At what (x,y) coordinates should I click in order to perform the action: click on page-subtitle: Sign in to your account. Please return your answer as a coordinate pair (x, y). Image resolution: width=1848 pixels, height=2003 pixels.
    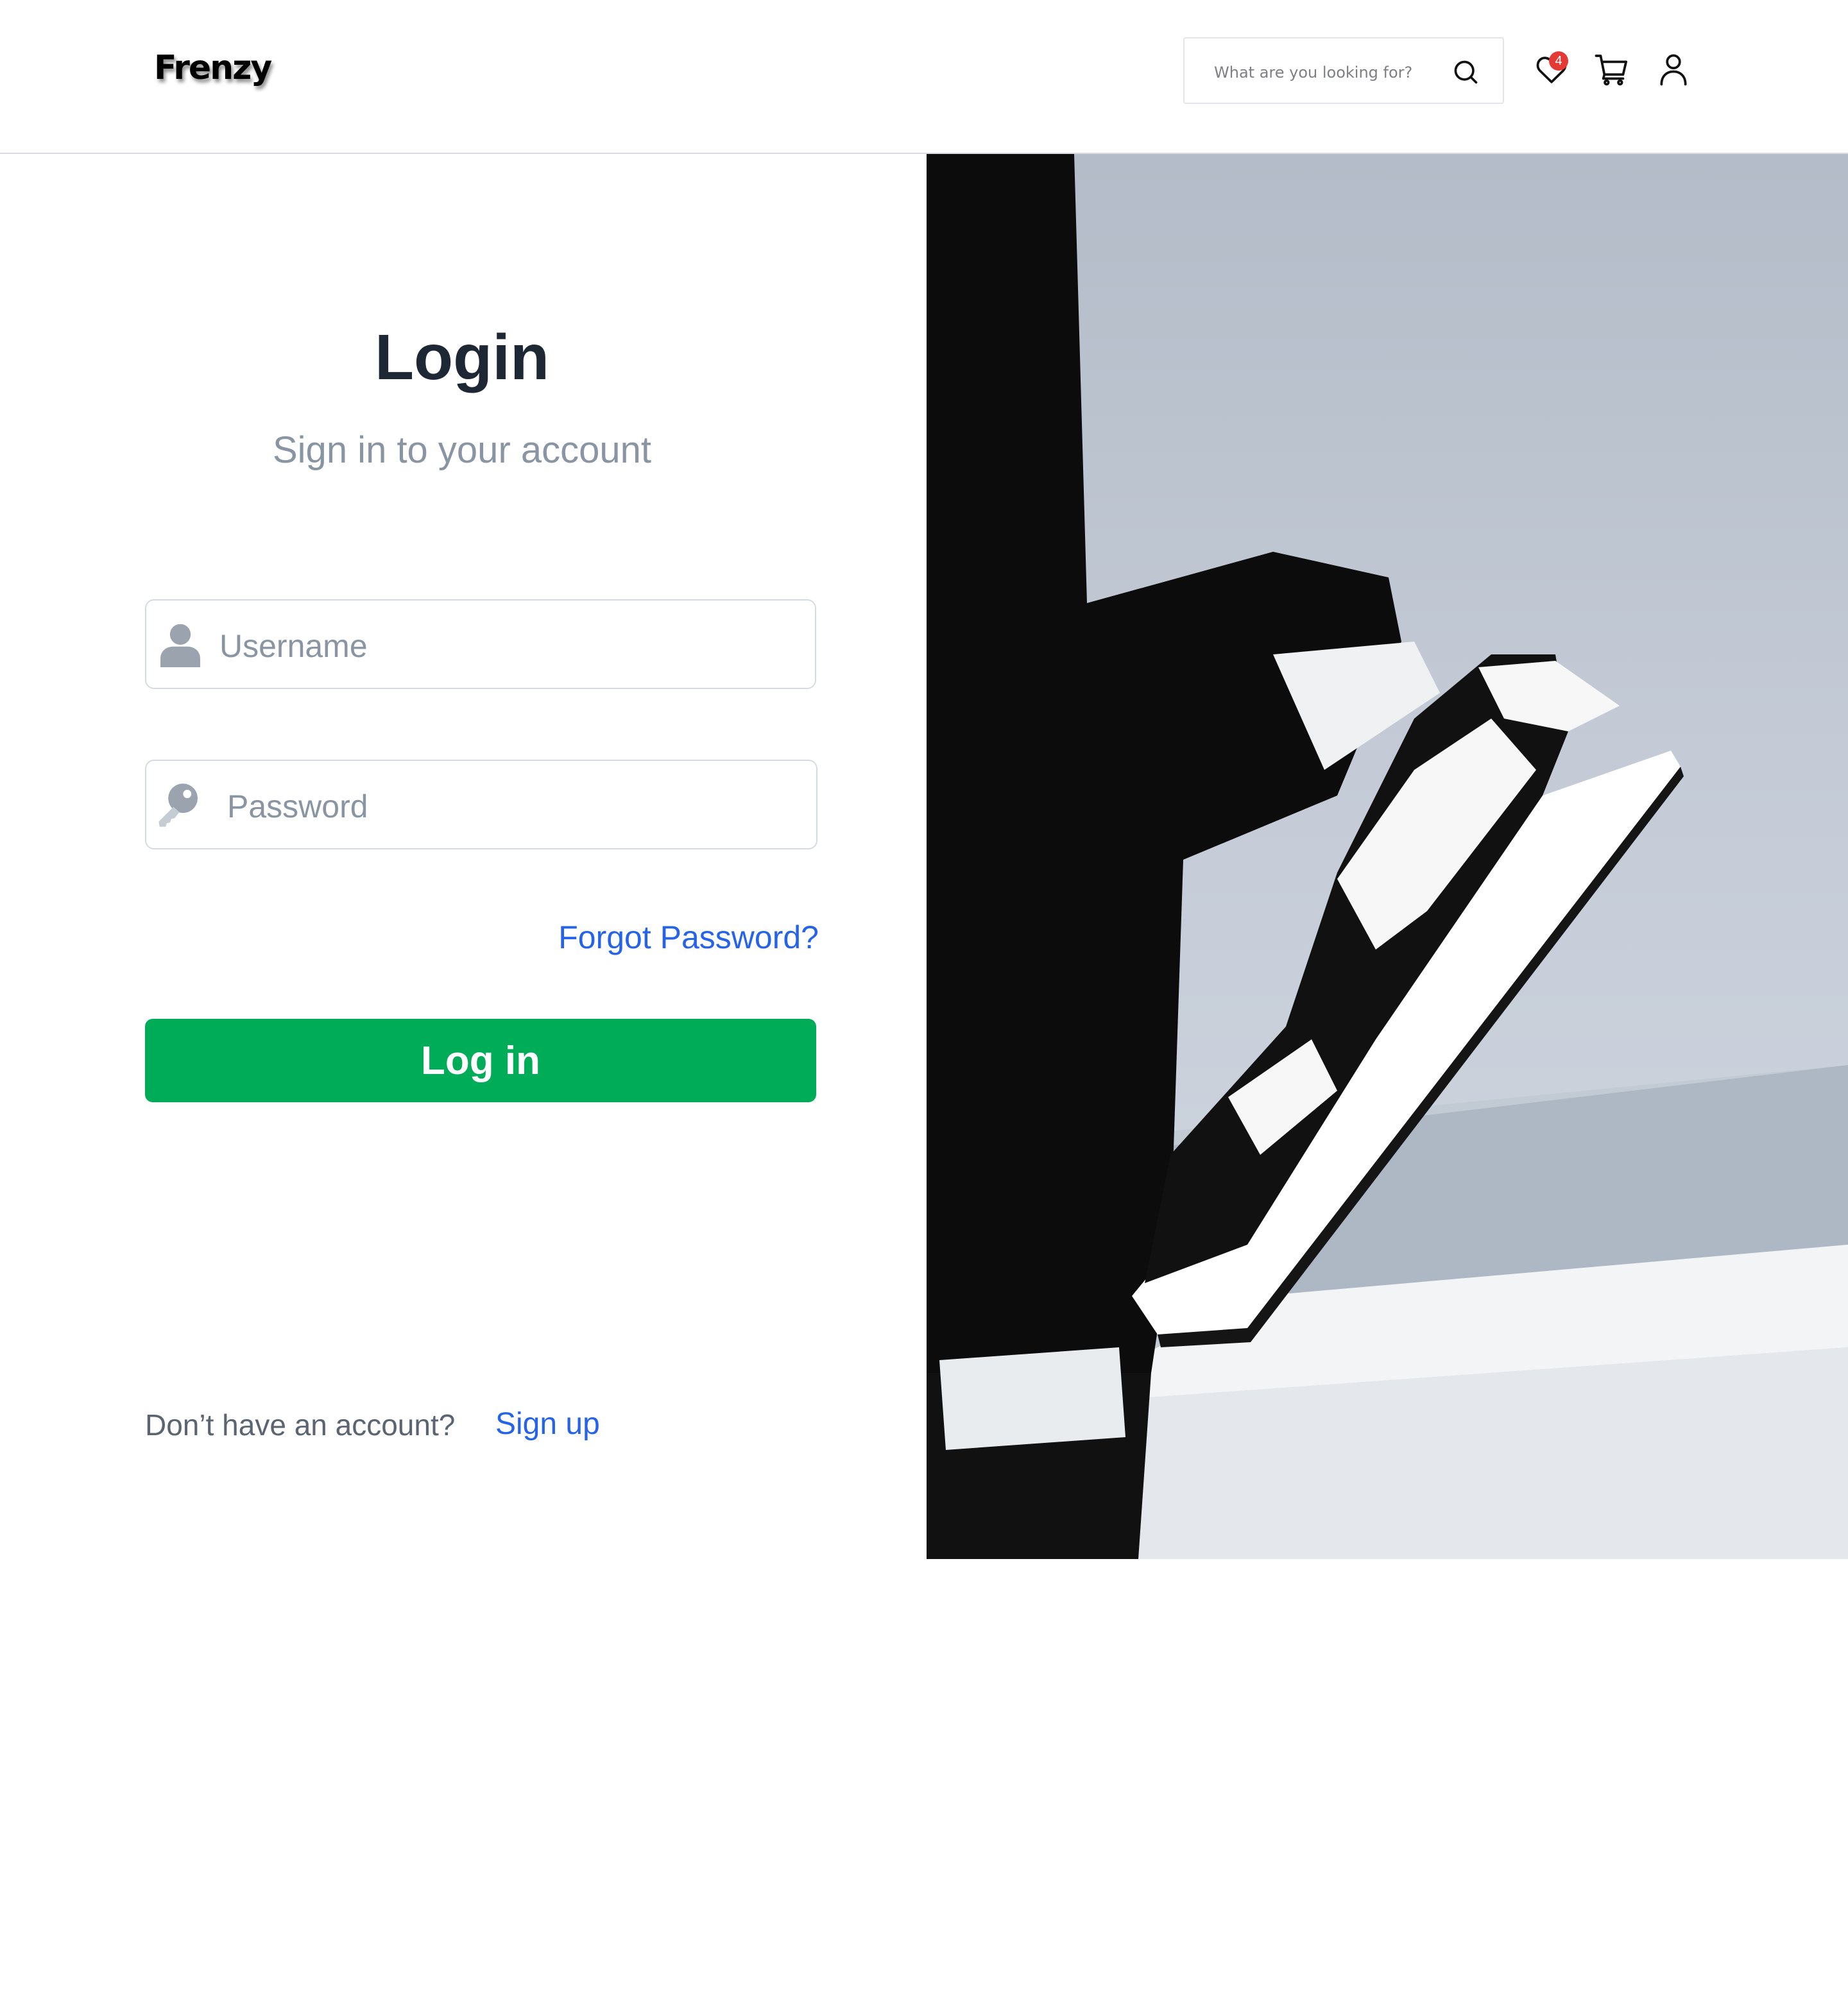
    Looking at the image, I should click on (462, 450).